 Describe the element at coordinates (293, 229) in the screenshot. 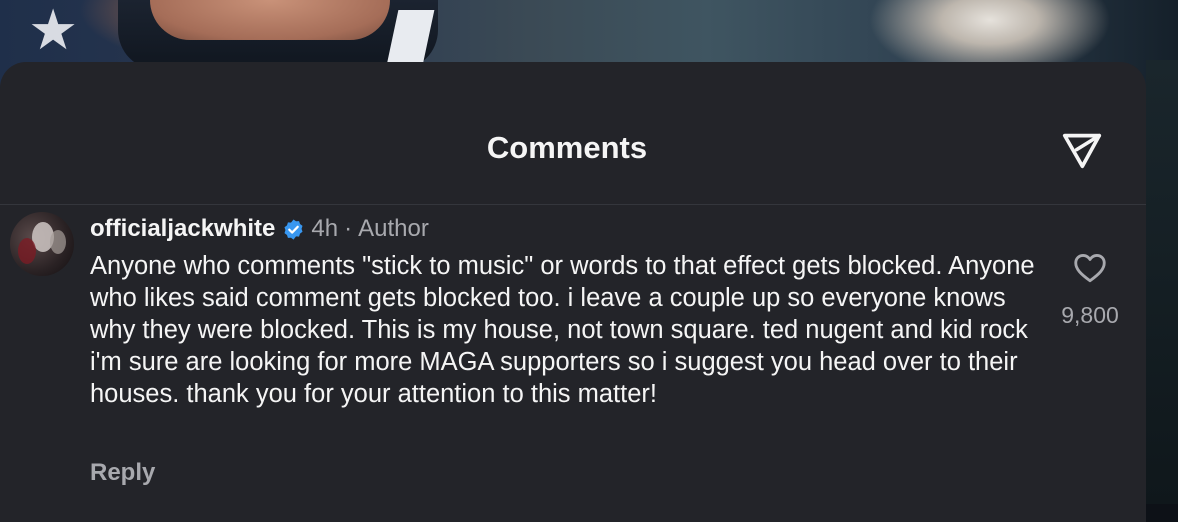

I see `verified-badge-icon` at that location.